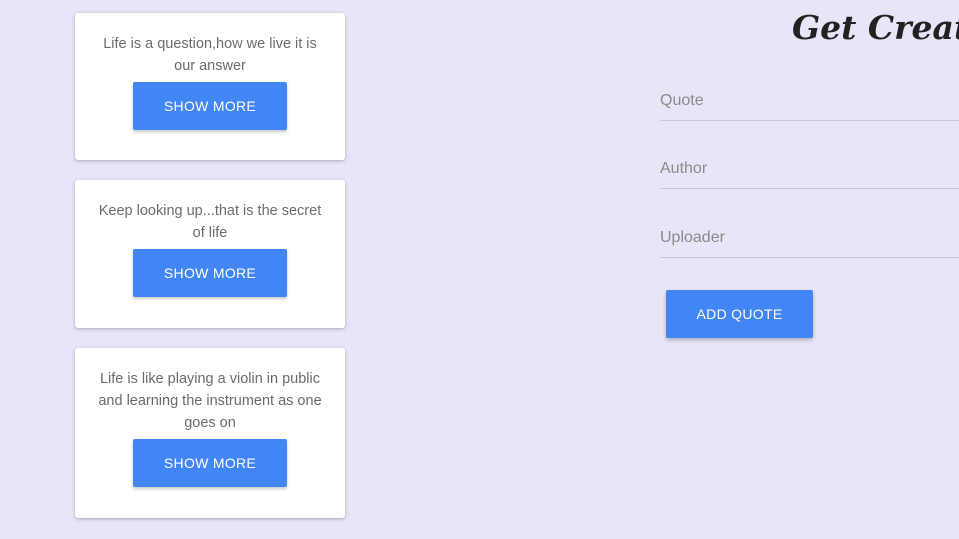  What do you see at coordinates (809, 169) in the screenshot?
I see `author-input` at bounding box center [809, 169].